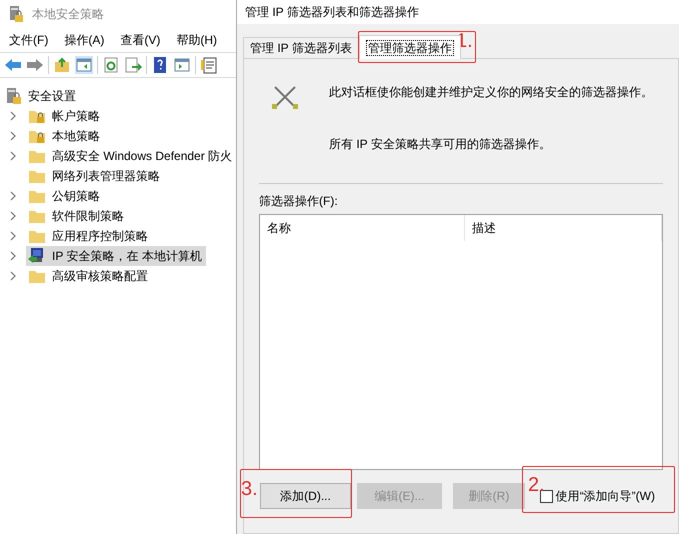 This screenshot has height=534, width=679. Describe the element at coordinates (563, 228) in the screenshot. I see `column-header: 描述` at that location.